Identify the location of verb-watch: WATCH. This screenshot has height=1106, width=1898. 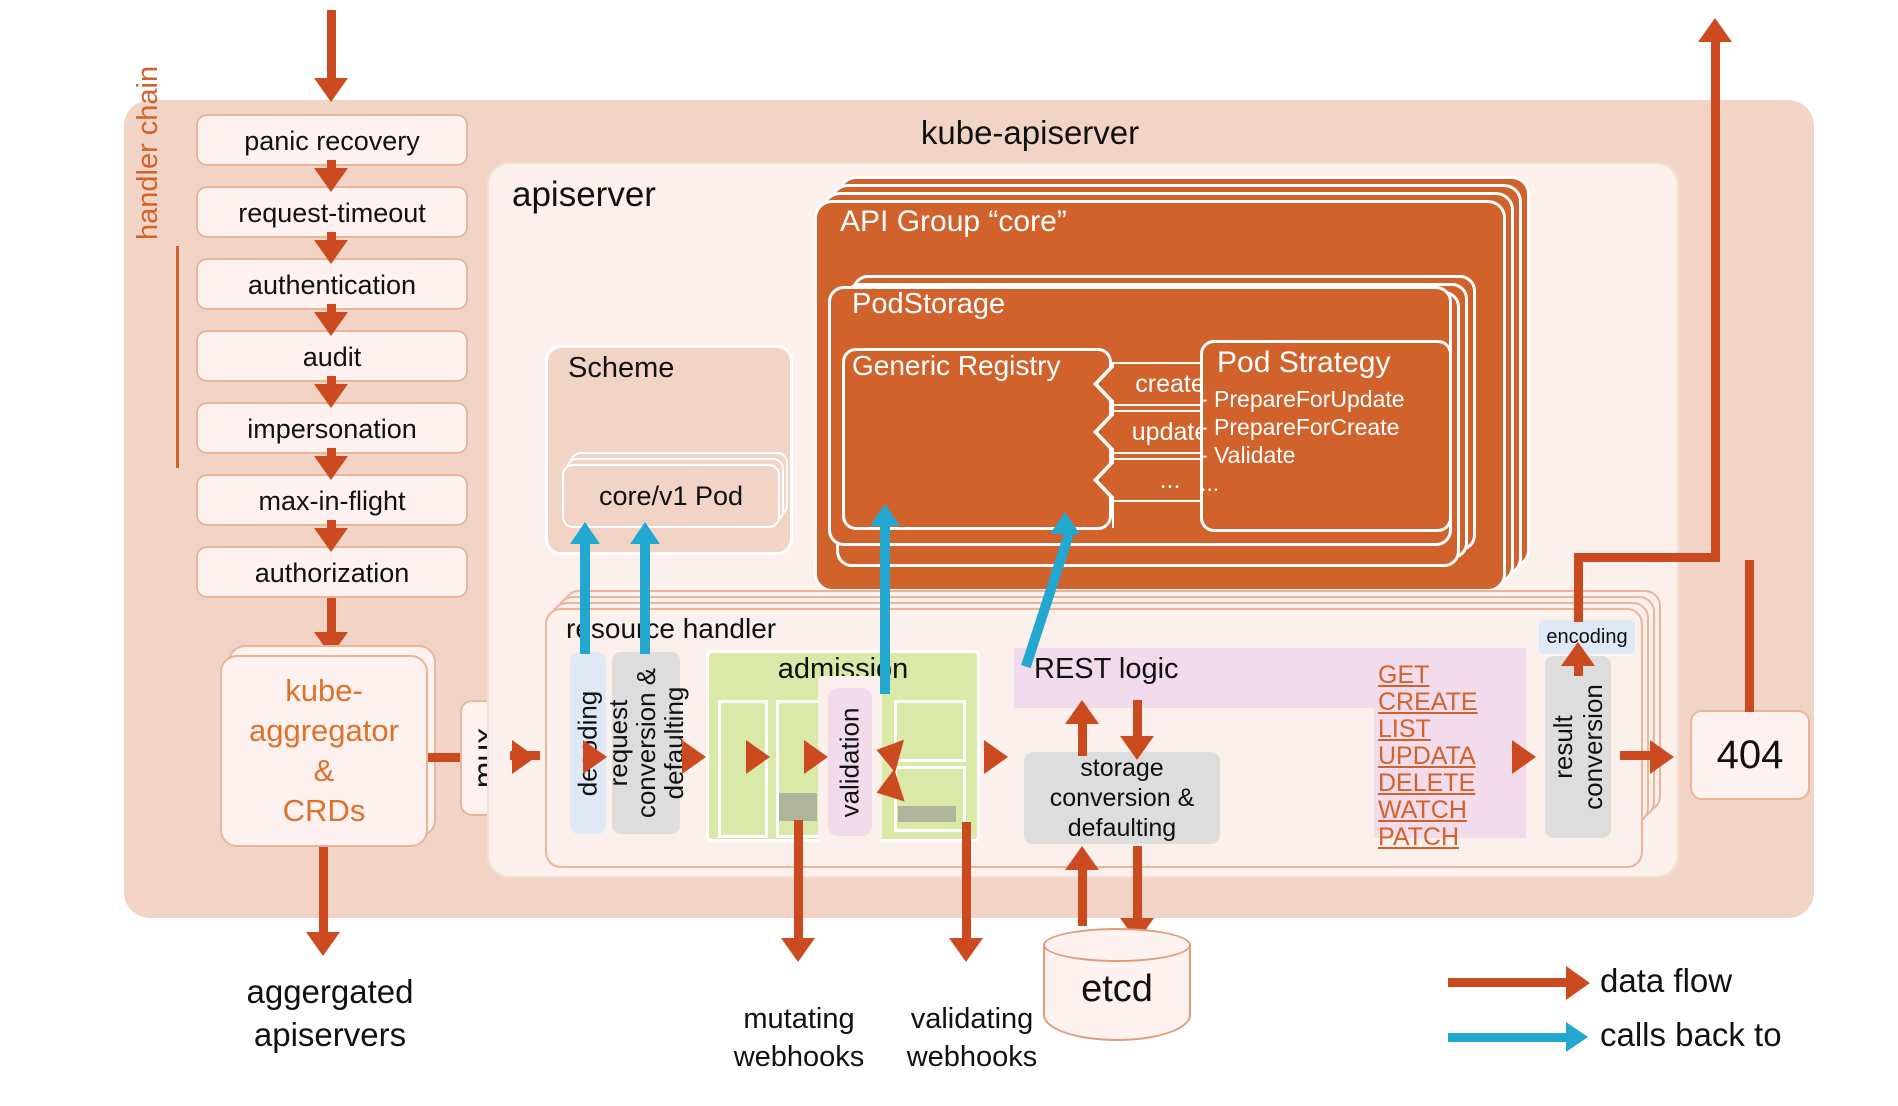
(1428, 810).